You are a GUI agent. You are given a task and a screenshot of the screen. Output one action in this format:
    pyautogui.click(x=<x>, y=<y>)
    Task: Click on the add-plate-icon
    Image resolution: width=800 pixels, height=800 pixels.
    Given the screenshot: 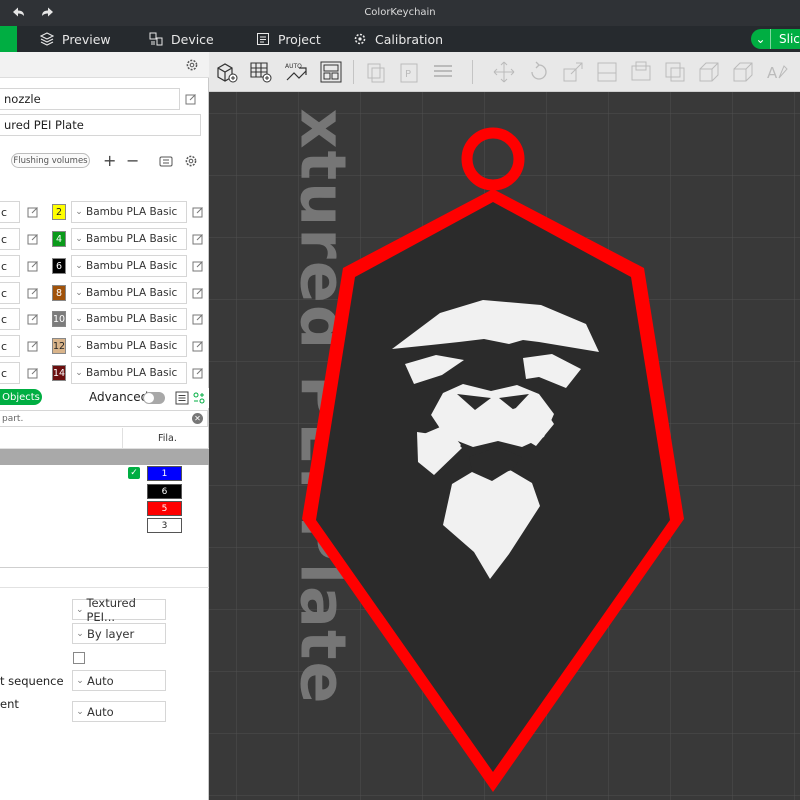 What is the action you would take?
    pyautogui.click(x=261, y=72)
    